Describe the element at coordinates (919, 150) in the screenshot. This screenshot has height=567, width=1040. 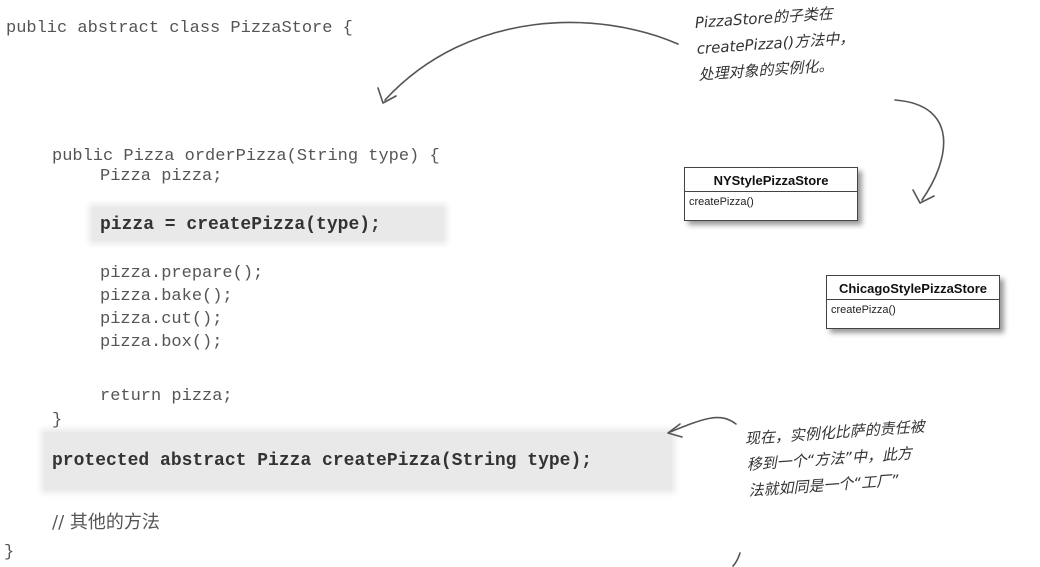
I see `arrow-to-ny-class` at that location.